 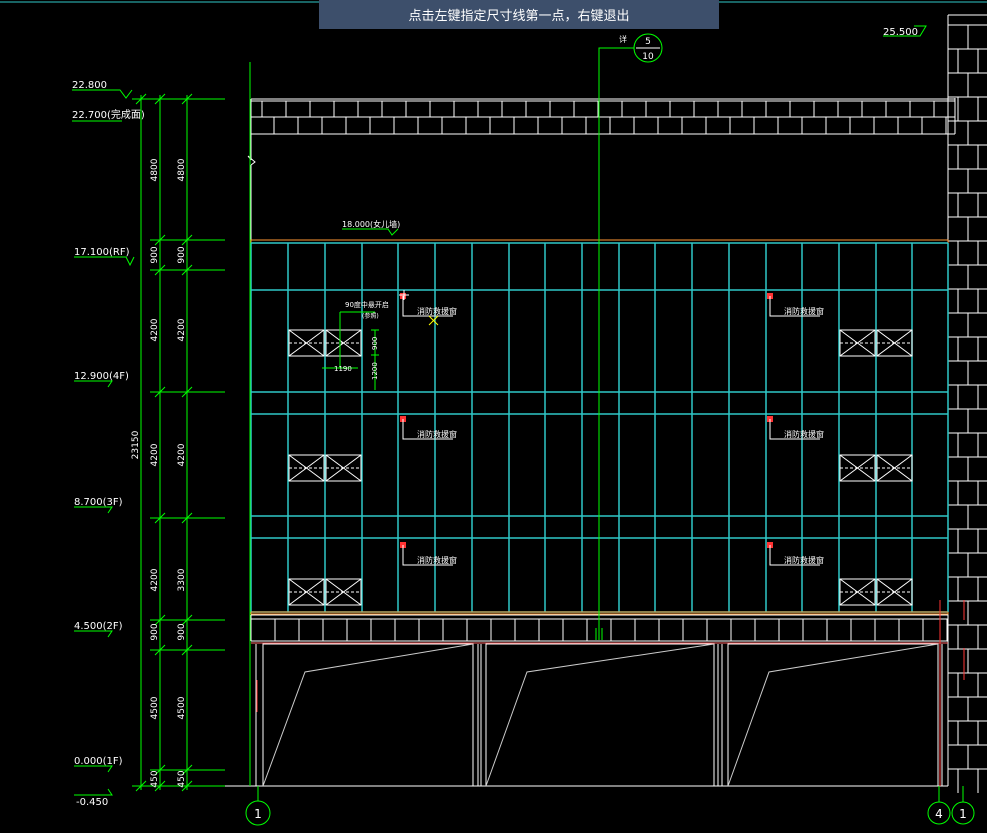 I want to click on side-wall-brick-pattern, so click(x=967, y=404).